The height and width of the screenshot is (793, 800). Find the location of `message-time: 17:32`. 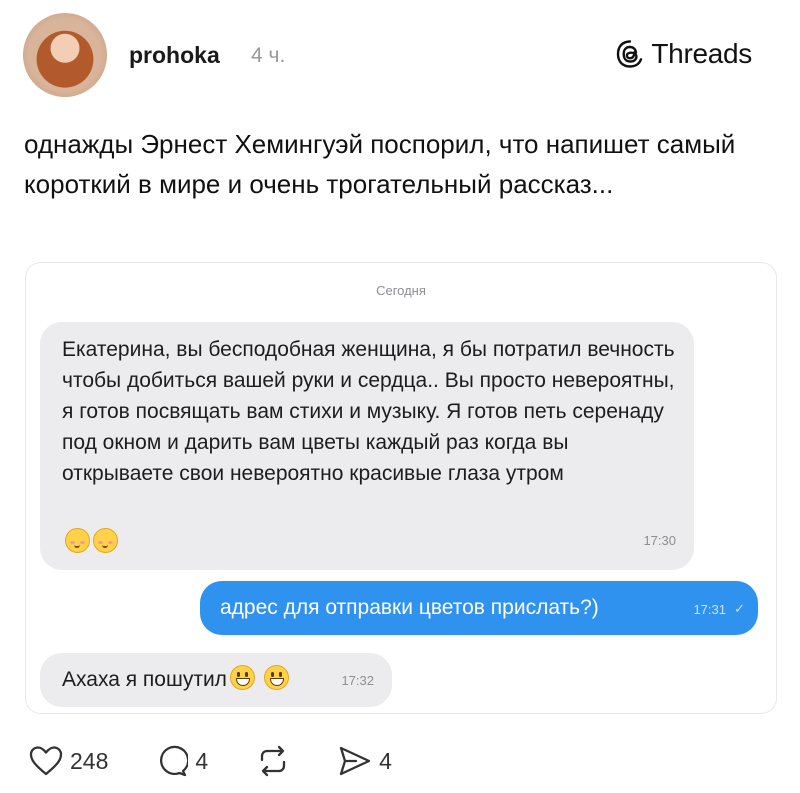

message-time: 17:32 is located at coordinates (357, 680).